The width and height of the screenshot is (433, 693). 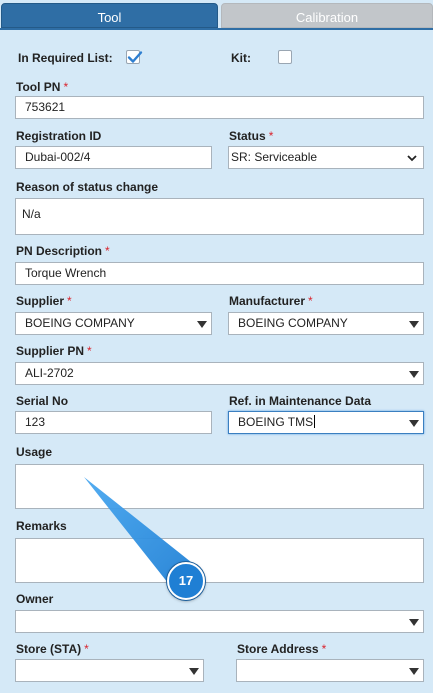 I want to click on kit-label: Kit:, so click(x=241, y=58).